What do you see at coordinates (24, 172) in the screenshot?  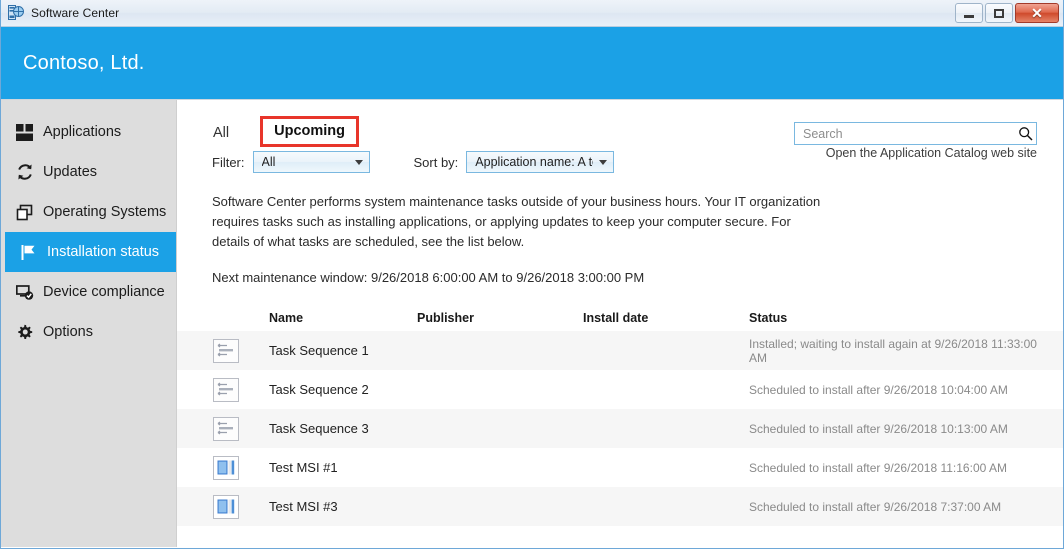 I see `updates-refresh-icon` at bounding box center [24, 172].